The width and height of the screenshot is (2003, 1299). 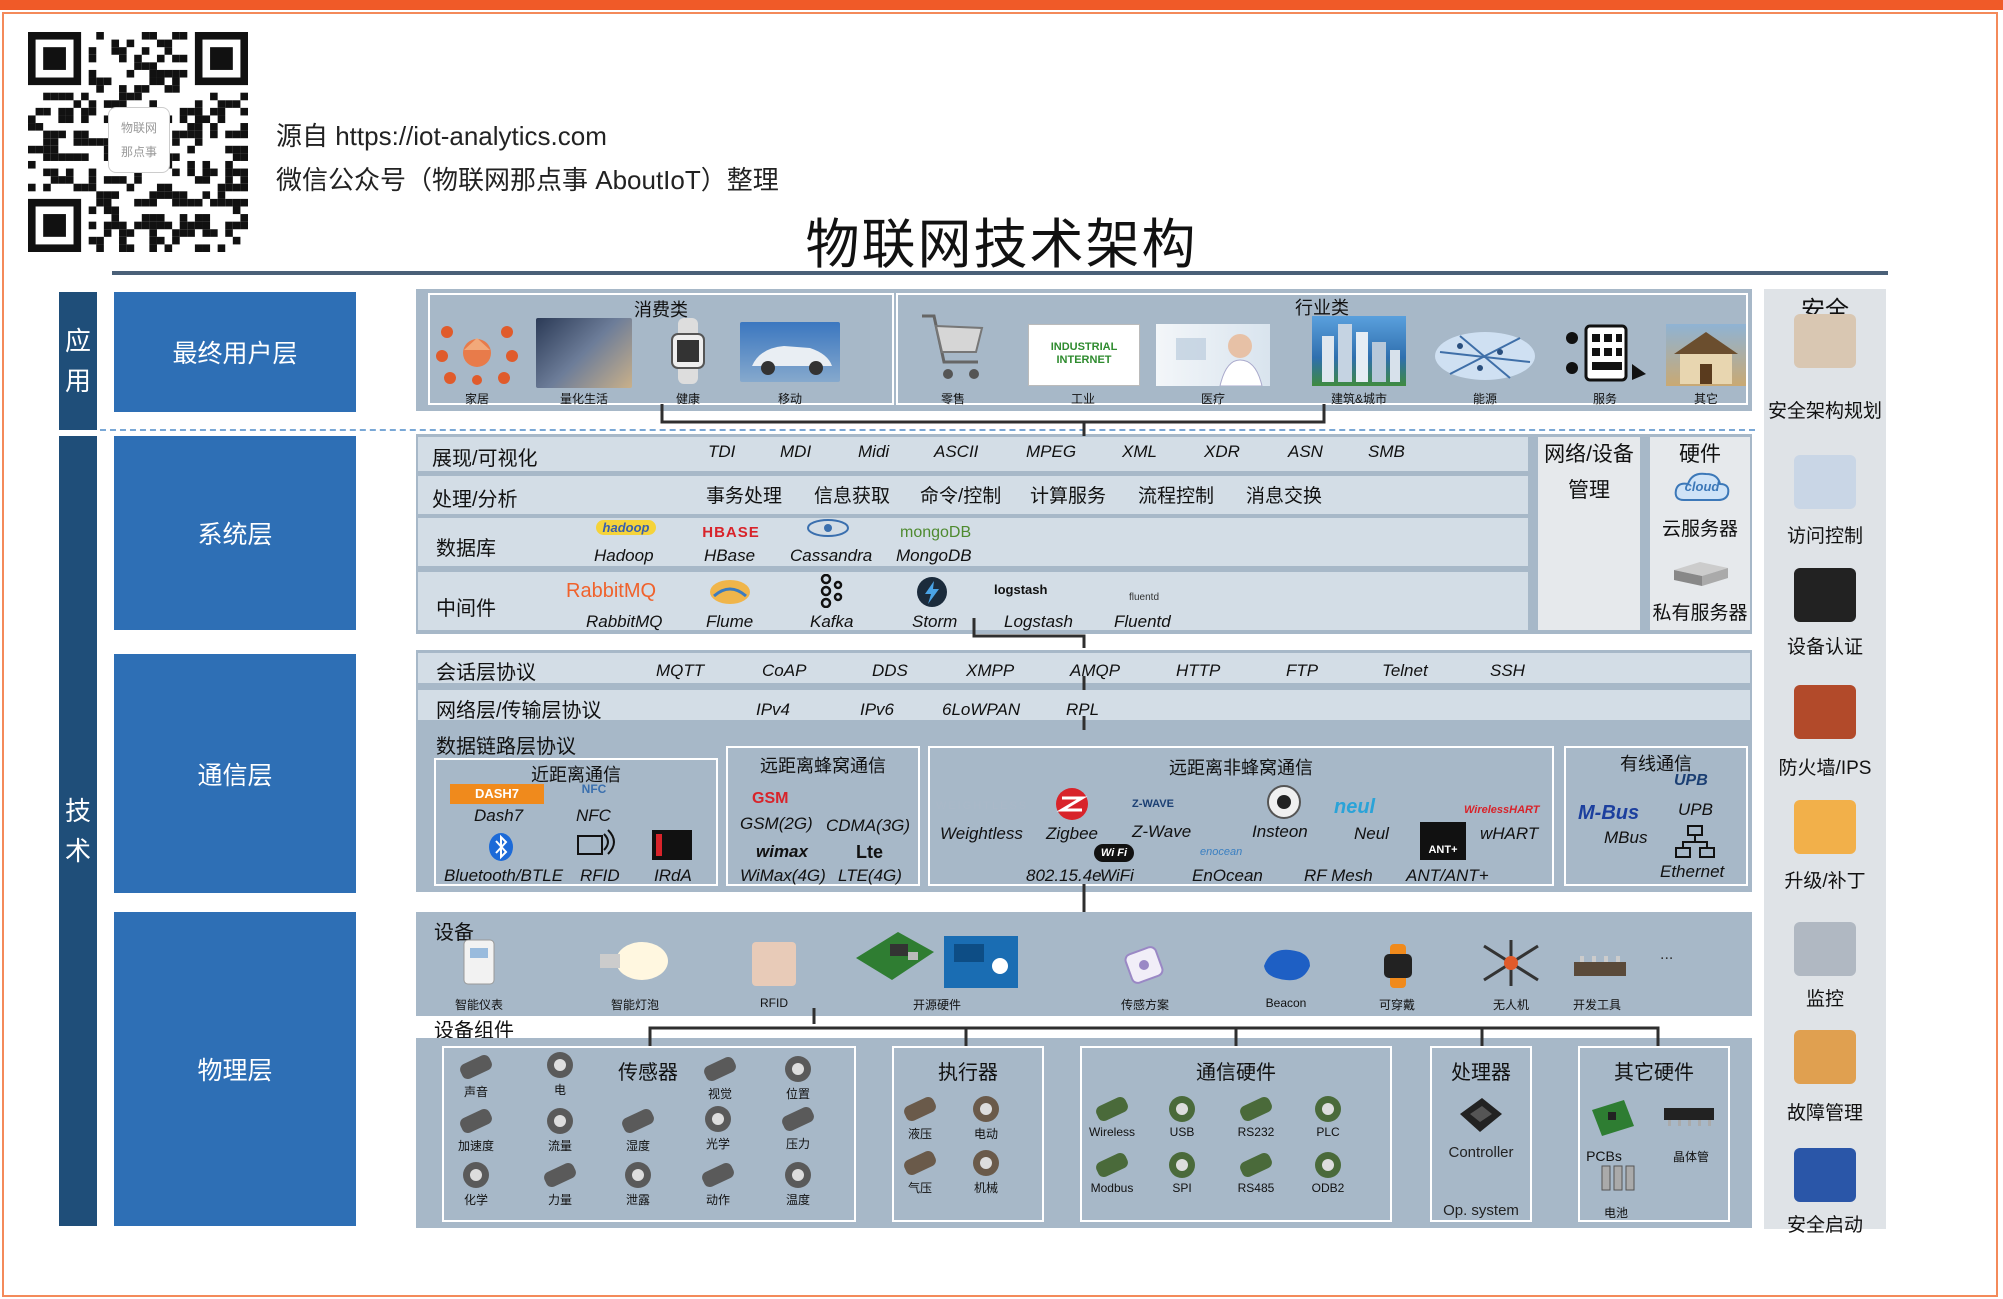 I want to click on layer-communication: 通信层, so click(x=235, y=773).